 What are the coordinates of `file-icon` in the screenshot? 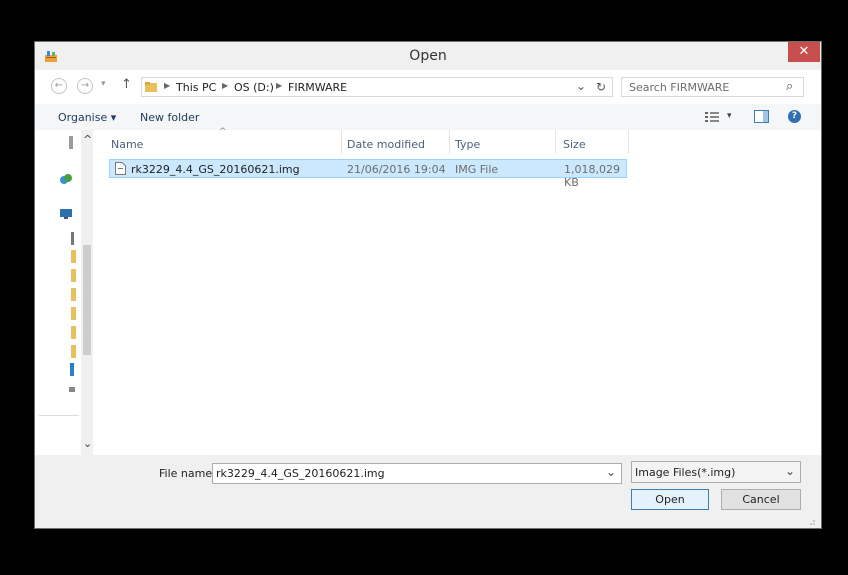 It's located at (120, 168).